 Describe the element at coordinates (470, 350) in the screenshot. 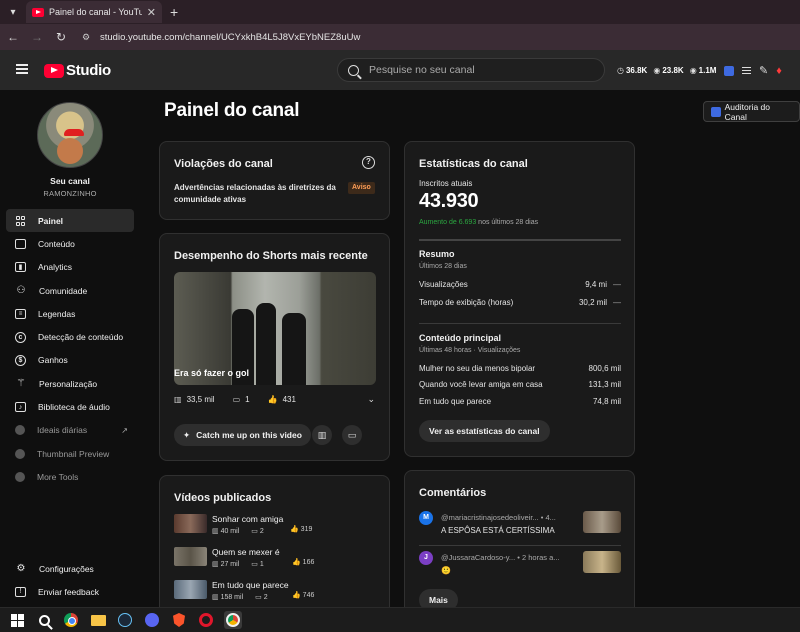

I see `top-content-subtitle: Últimas 48 horas · Visualizações` at that location.